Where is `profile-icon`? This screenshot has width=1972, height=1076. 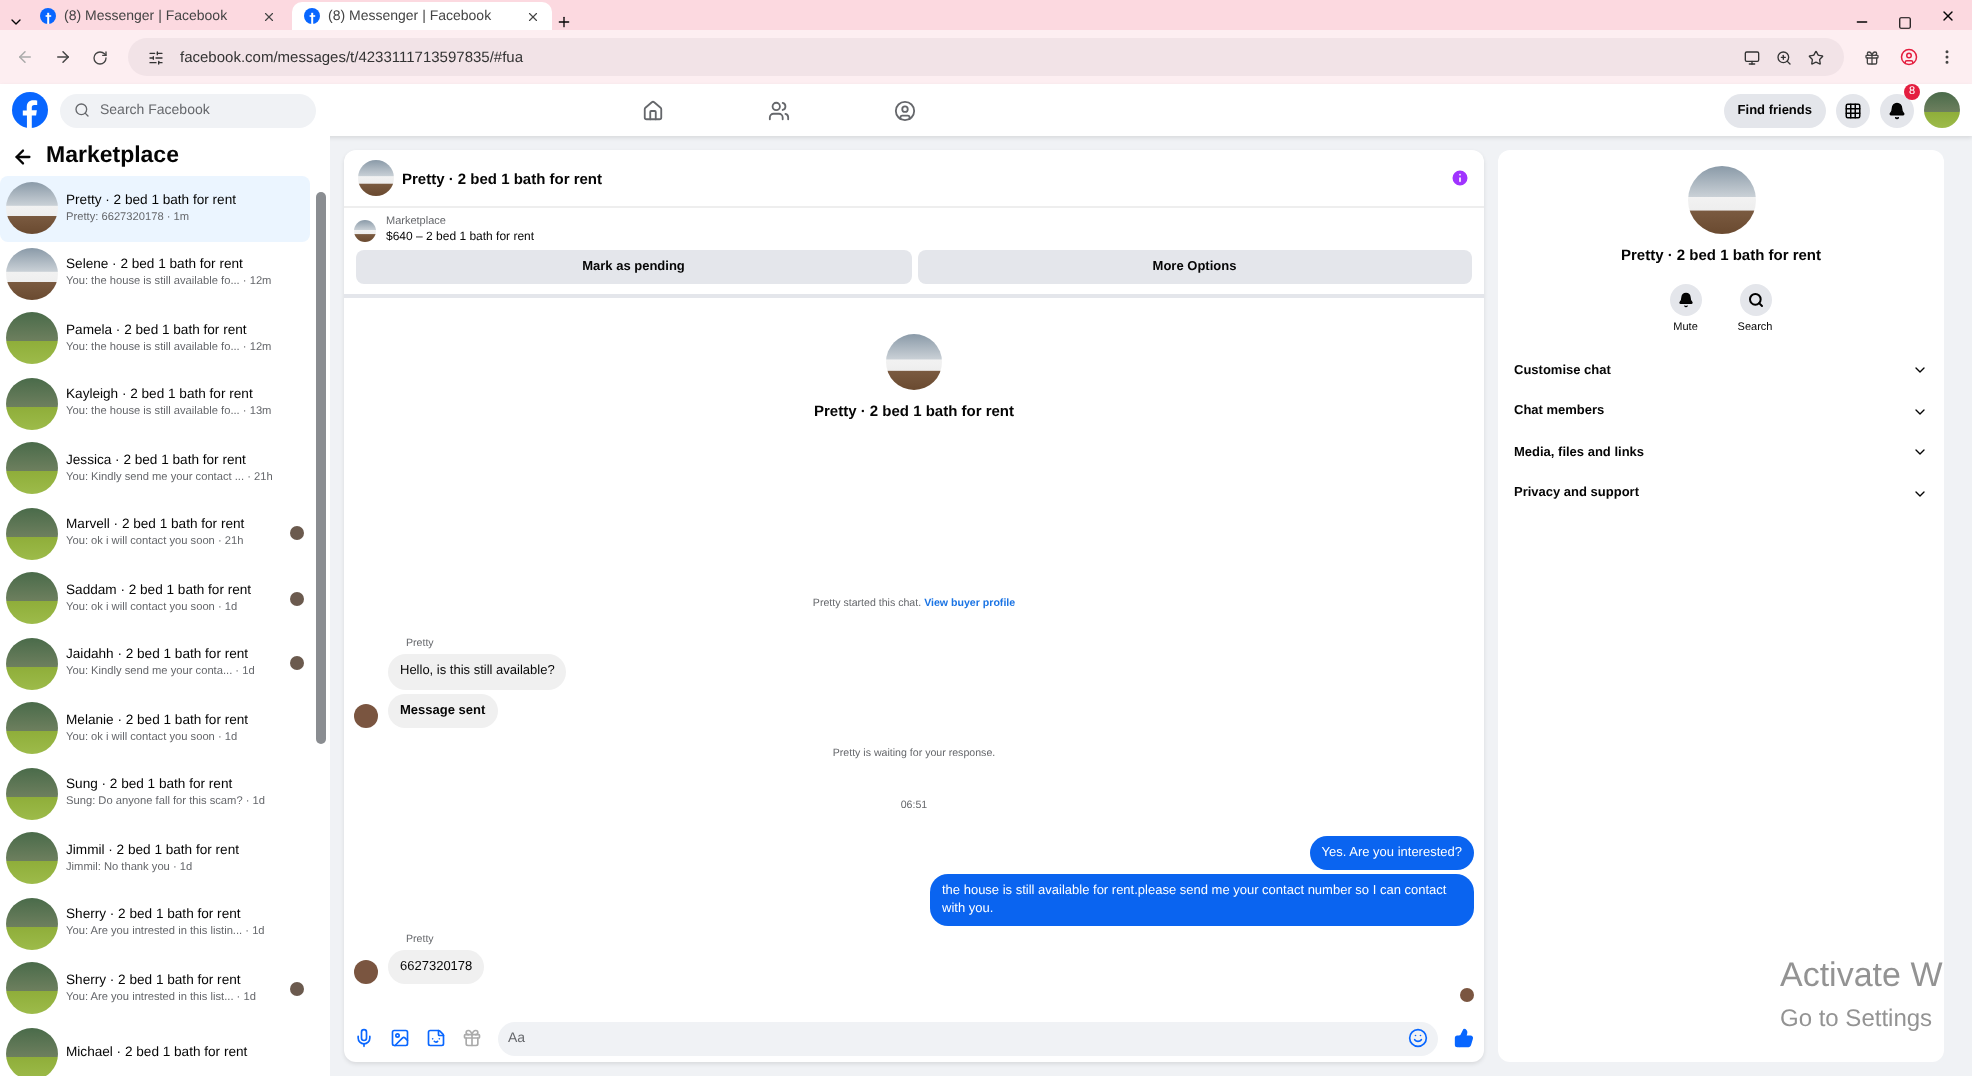
profile-icon is located at coordinates (1909, 57).